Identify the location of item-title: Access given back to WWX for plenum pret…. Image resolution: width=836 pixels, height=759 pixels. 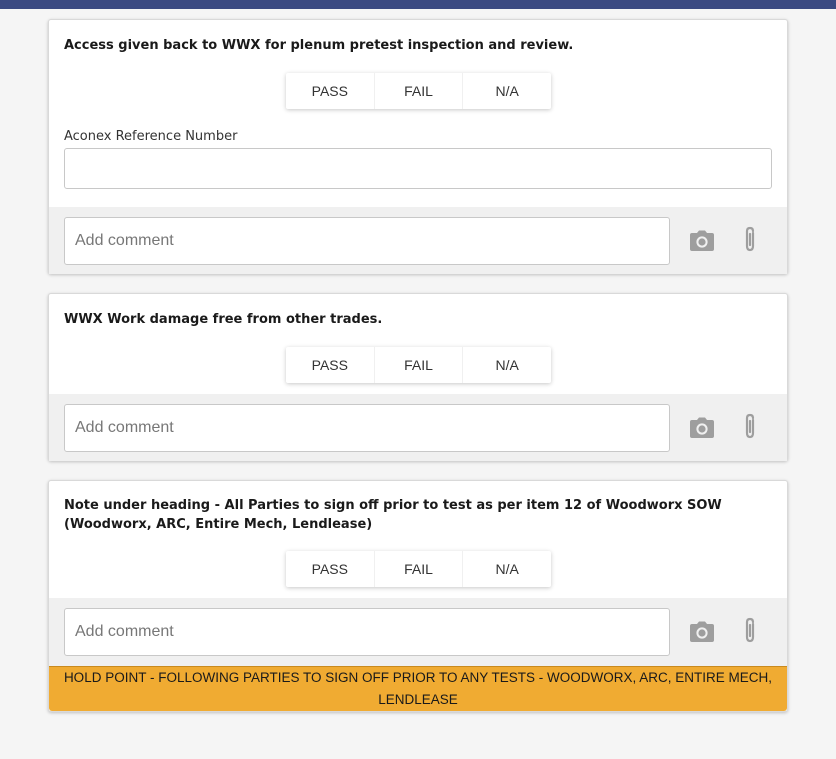
(319, 45).